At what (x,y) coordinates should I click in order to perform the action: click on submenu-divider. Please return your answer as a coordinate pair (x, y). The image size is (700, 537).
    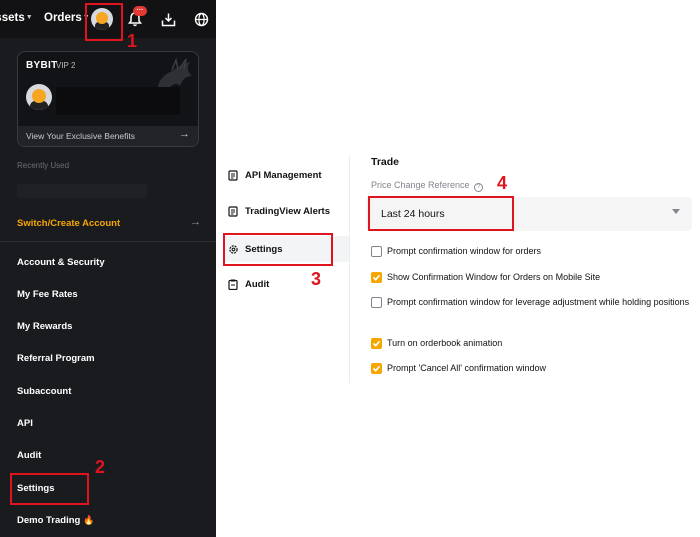
    Looking at the image, I should click on (349, 269).